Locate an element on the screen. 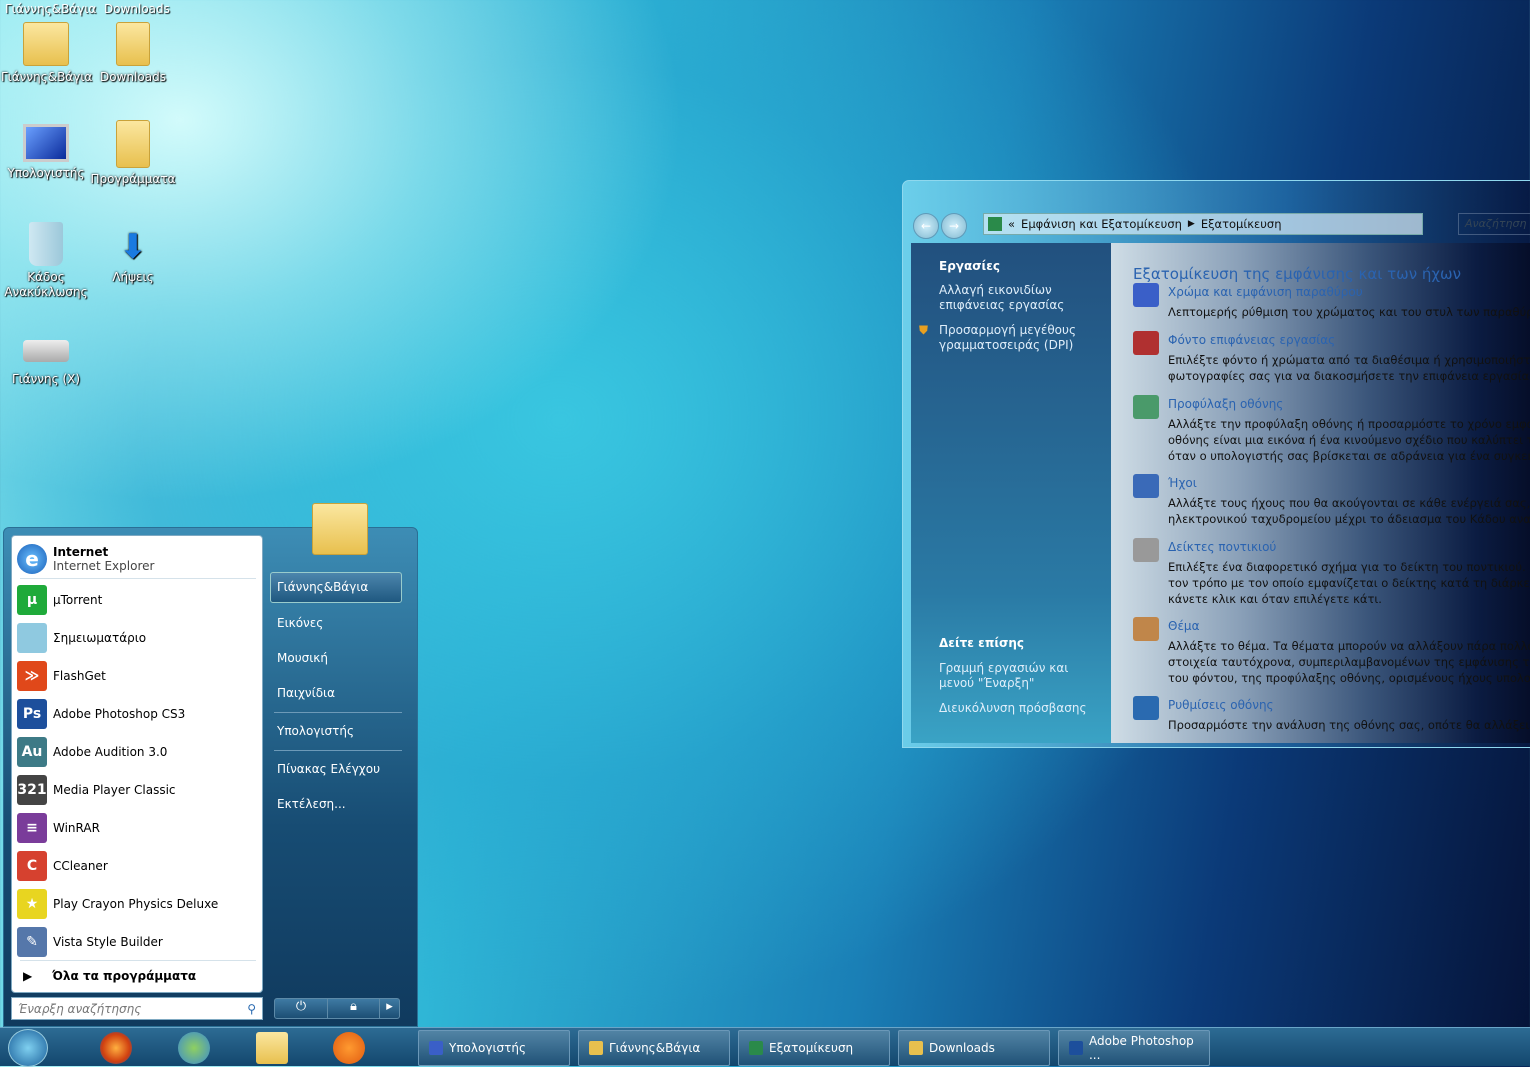  program-item: ≡ WinRAR is located at coordinates (137, 828).